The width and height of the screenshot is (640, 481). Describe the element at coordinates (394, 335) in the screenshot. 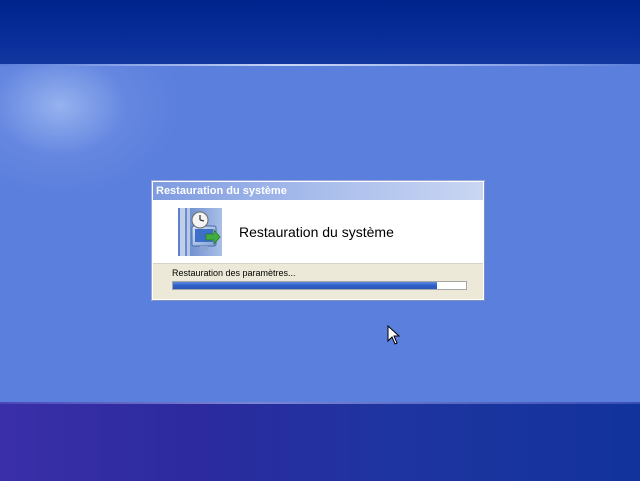

I see `mouse-pointer-icon` at that location.